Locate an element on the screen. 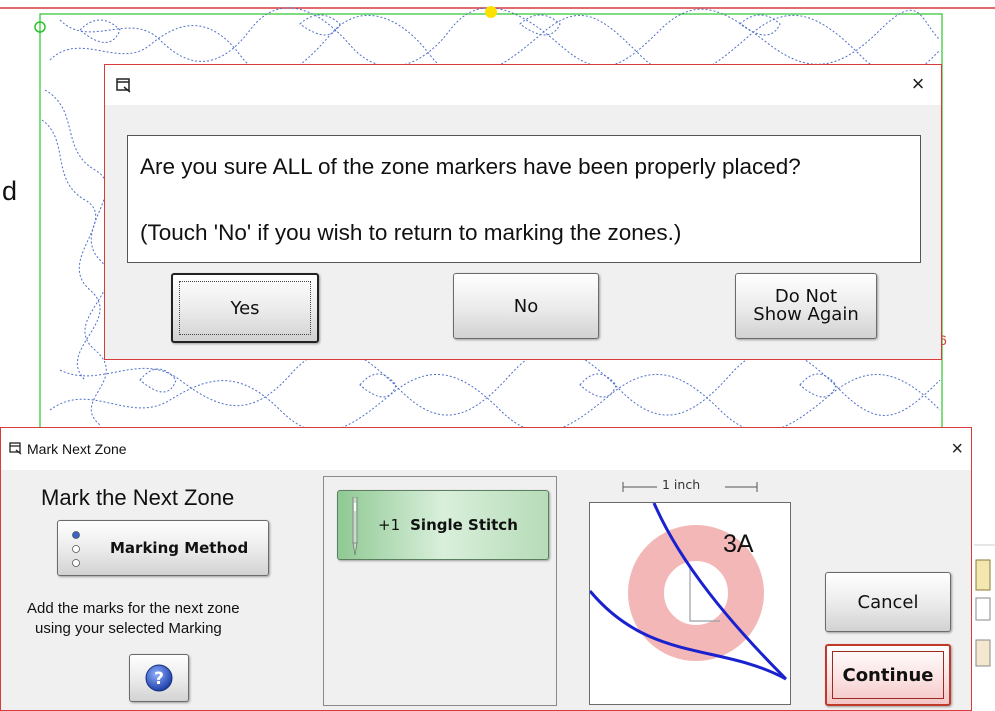 This screenshot has width=995, height=711. help-glyph: ? is located at coordinates (159, 679).